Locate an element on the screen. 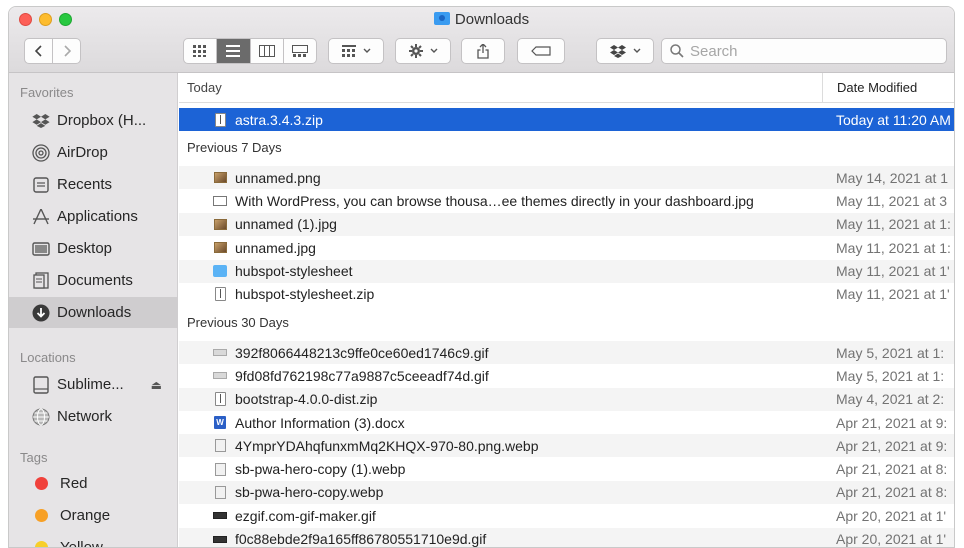 This screenshot has height=548, width=964. sidebar-item-recents: Recents is located at coordinates (93, 184).